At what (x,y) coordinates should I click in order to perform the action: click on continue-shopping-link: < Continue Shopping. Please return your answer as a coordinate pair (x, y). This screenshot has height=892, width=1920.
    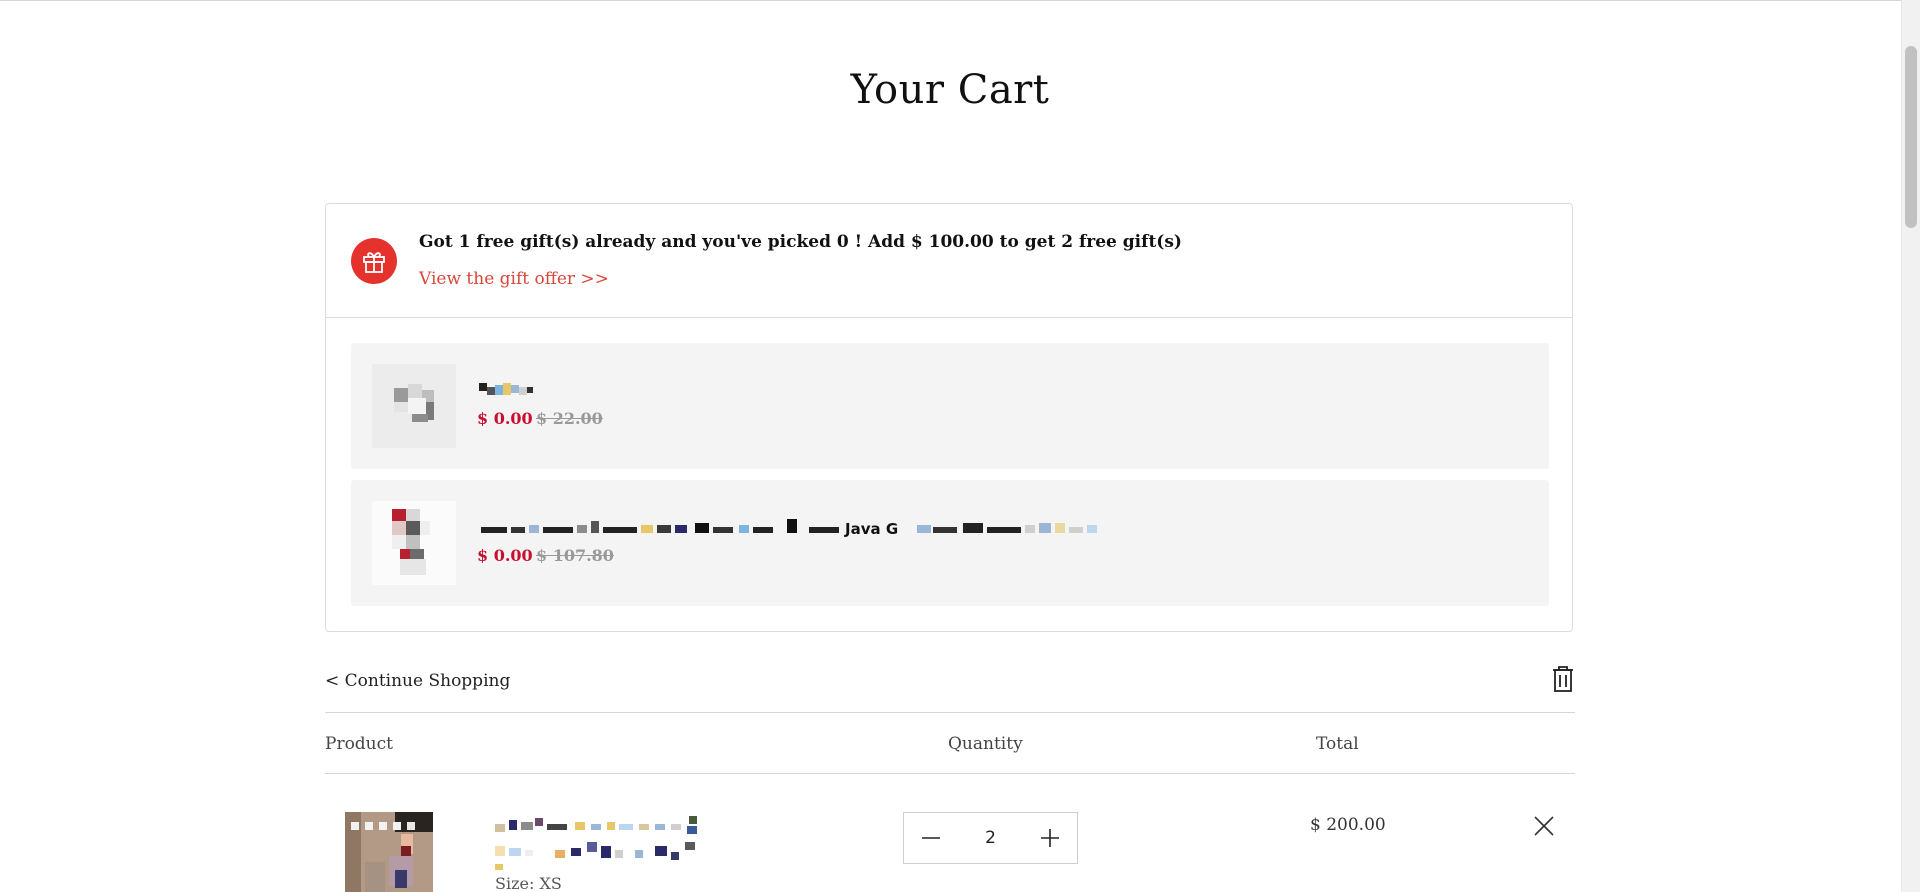
    Looking at the image, I should click on (417, 681).